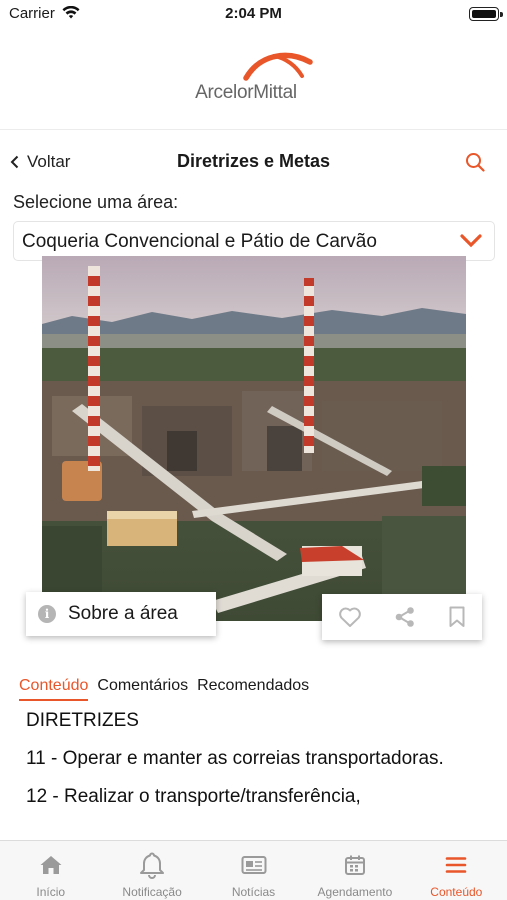 The image size is (507, 900). Describe the element at coordinates (456, 892) in the screenshot. I see `tabbar-label: Conteúdo` at that location.